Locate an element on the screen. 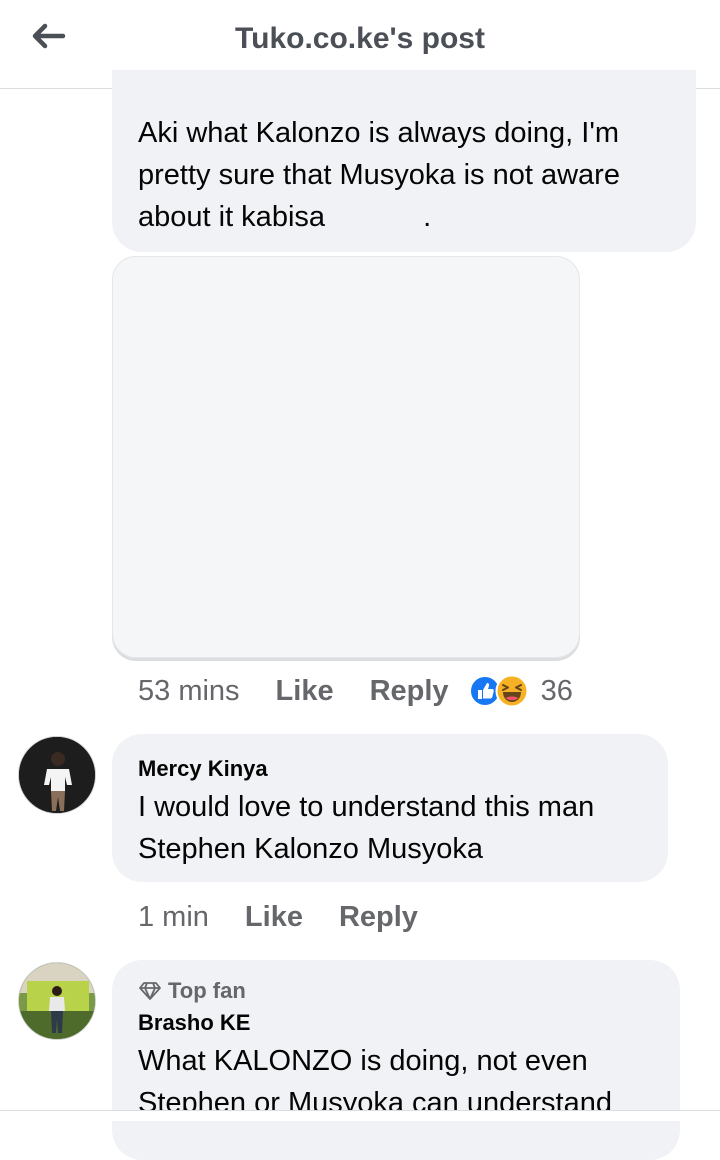 This screenshot has width=720, height=1160. comment-timestamp: 1 min is located at coordinates (173, 916).